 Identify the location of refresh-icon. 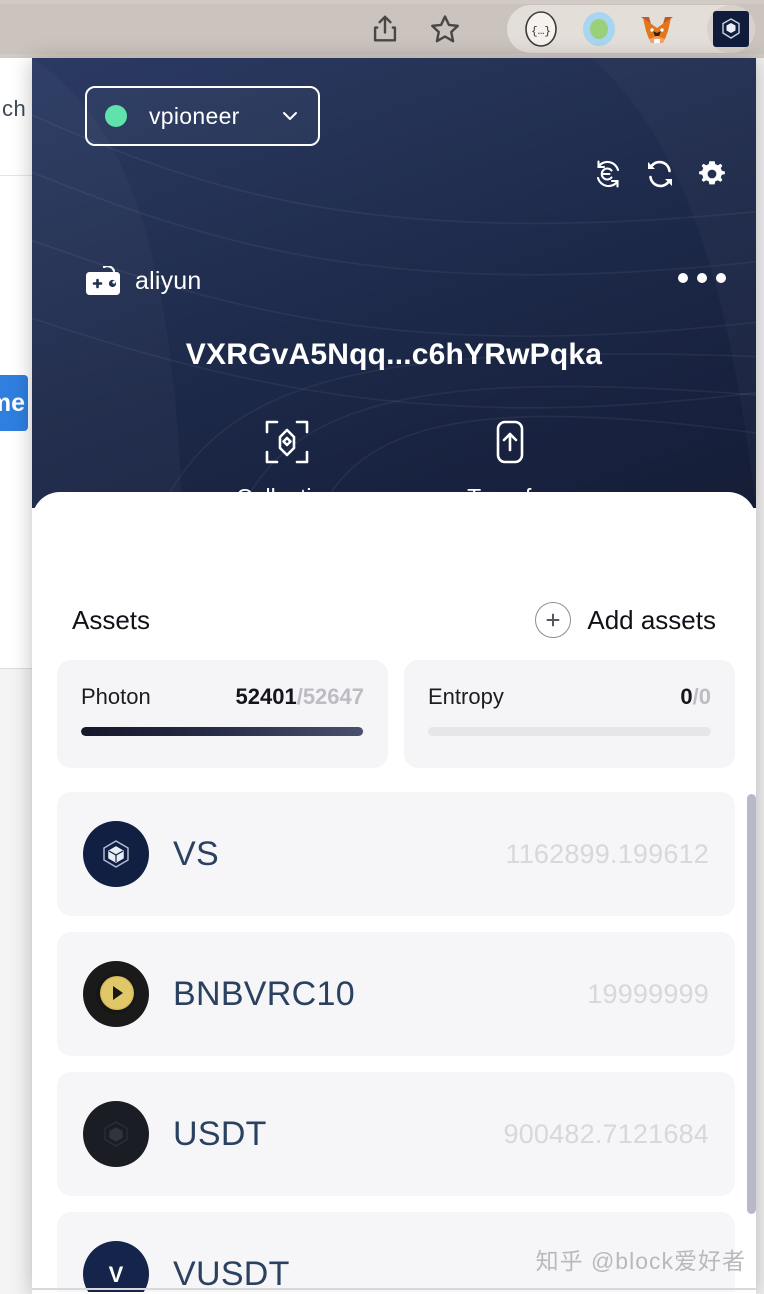
(660, 174).